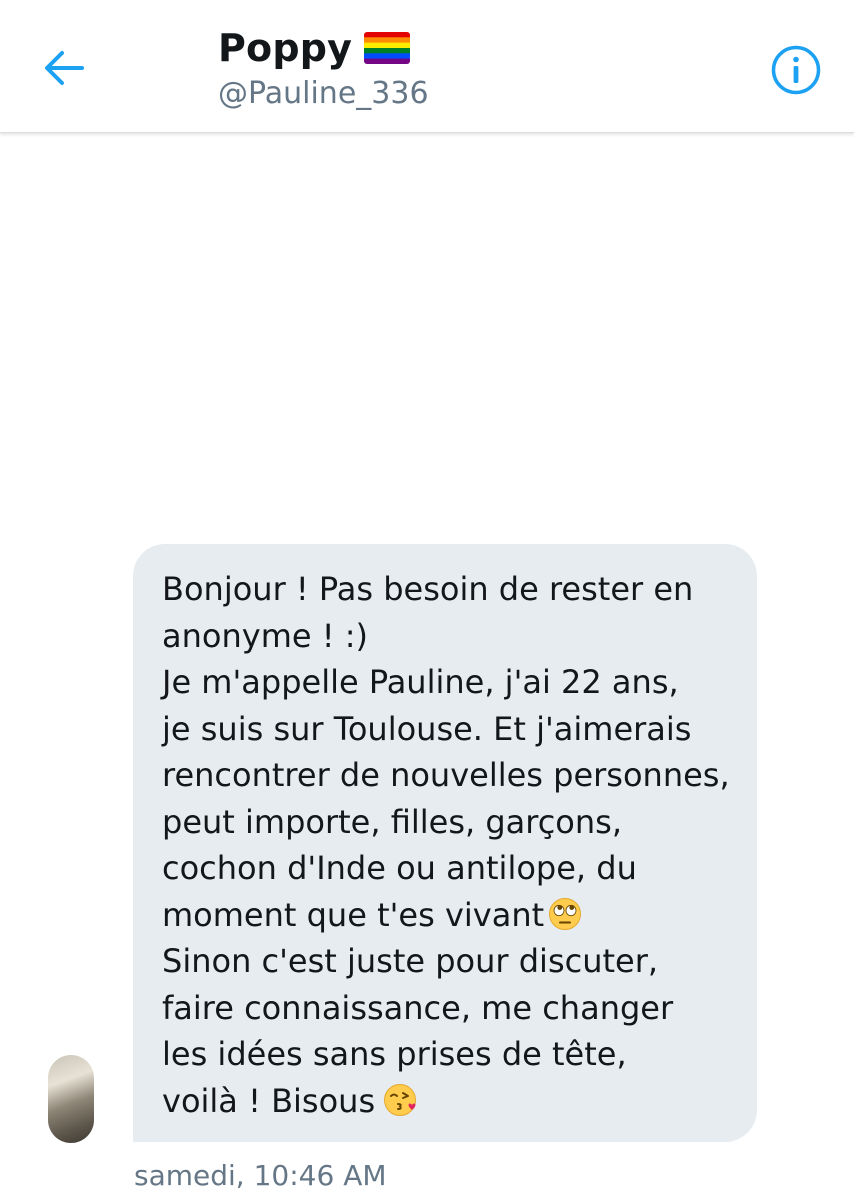 The height and width of the screenshot is (1200, 854). Describe the element at coordinates (260, 1175) in the screenshot. I see `message-timestamp: samedi, 10:46 AM` at that location.